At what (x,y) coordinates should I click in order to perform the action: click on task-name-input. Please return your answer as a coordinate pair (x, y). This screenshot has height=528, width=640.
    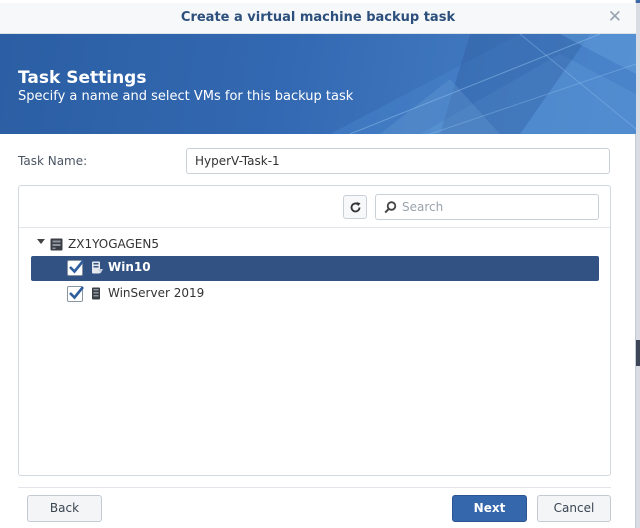
    Looking at the image, I should click on (398, 161).